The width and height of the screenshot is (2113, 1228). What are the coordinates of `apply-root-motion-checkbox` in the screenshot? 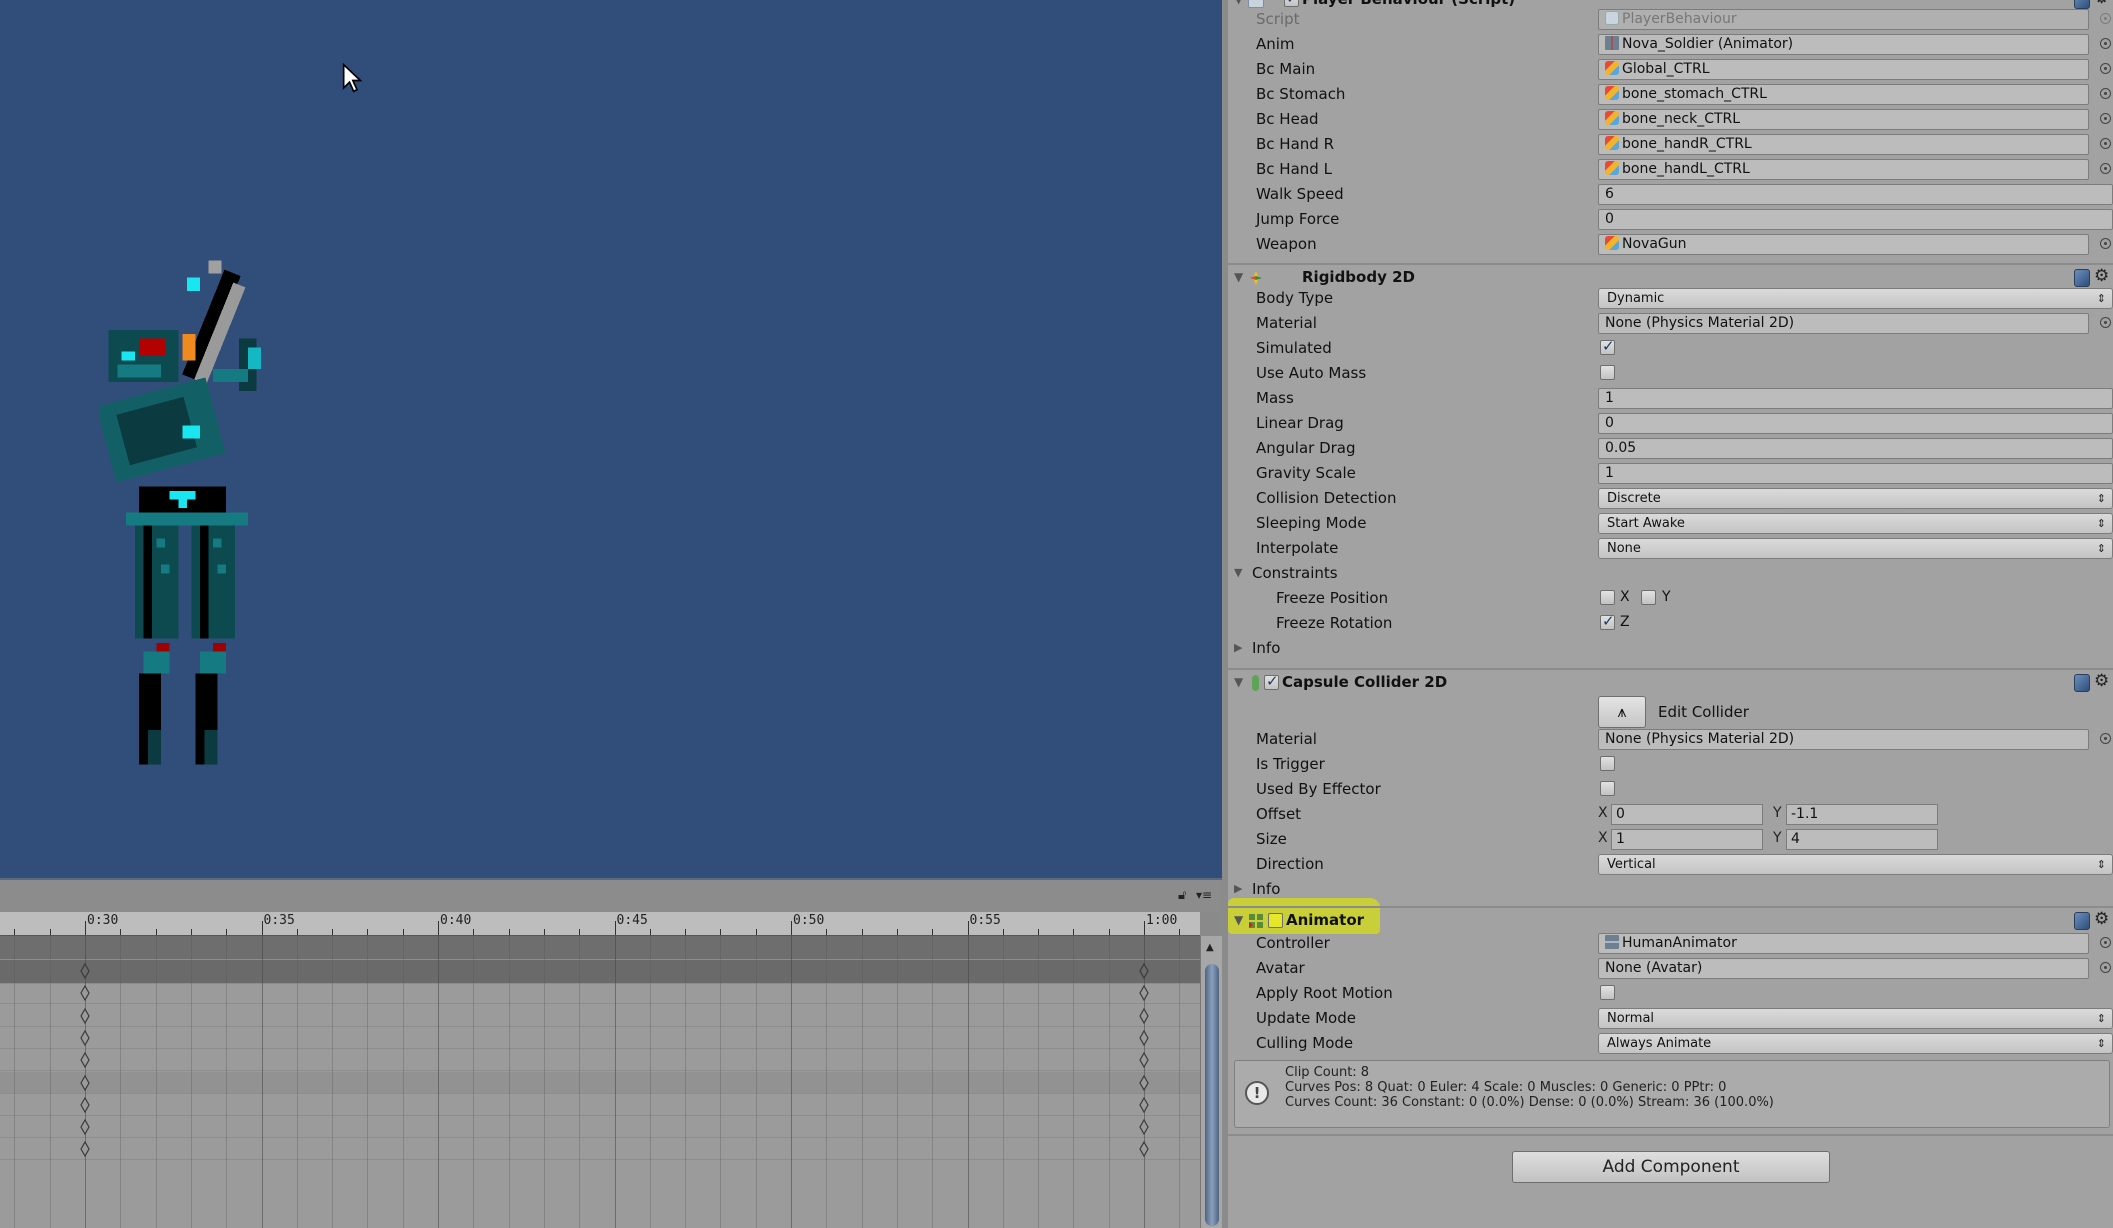 It's located at (1607, 992).